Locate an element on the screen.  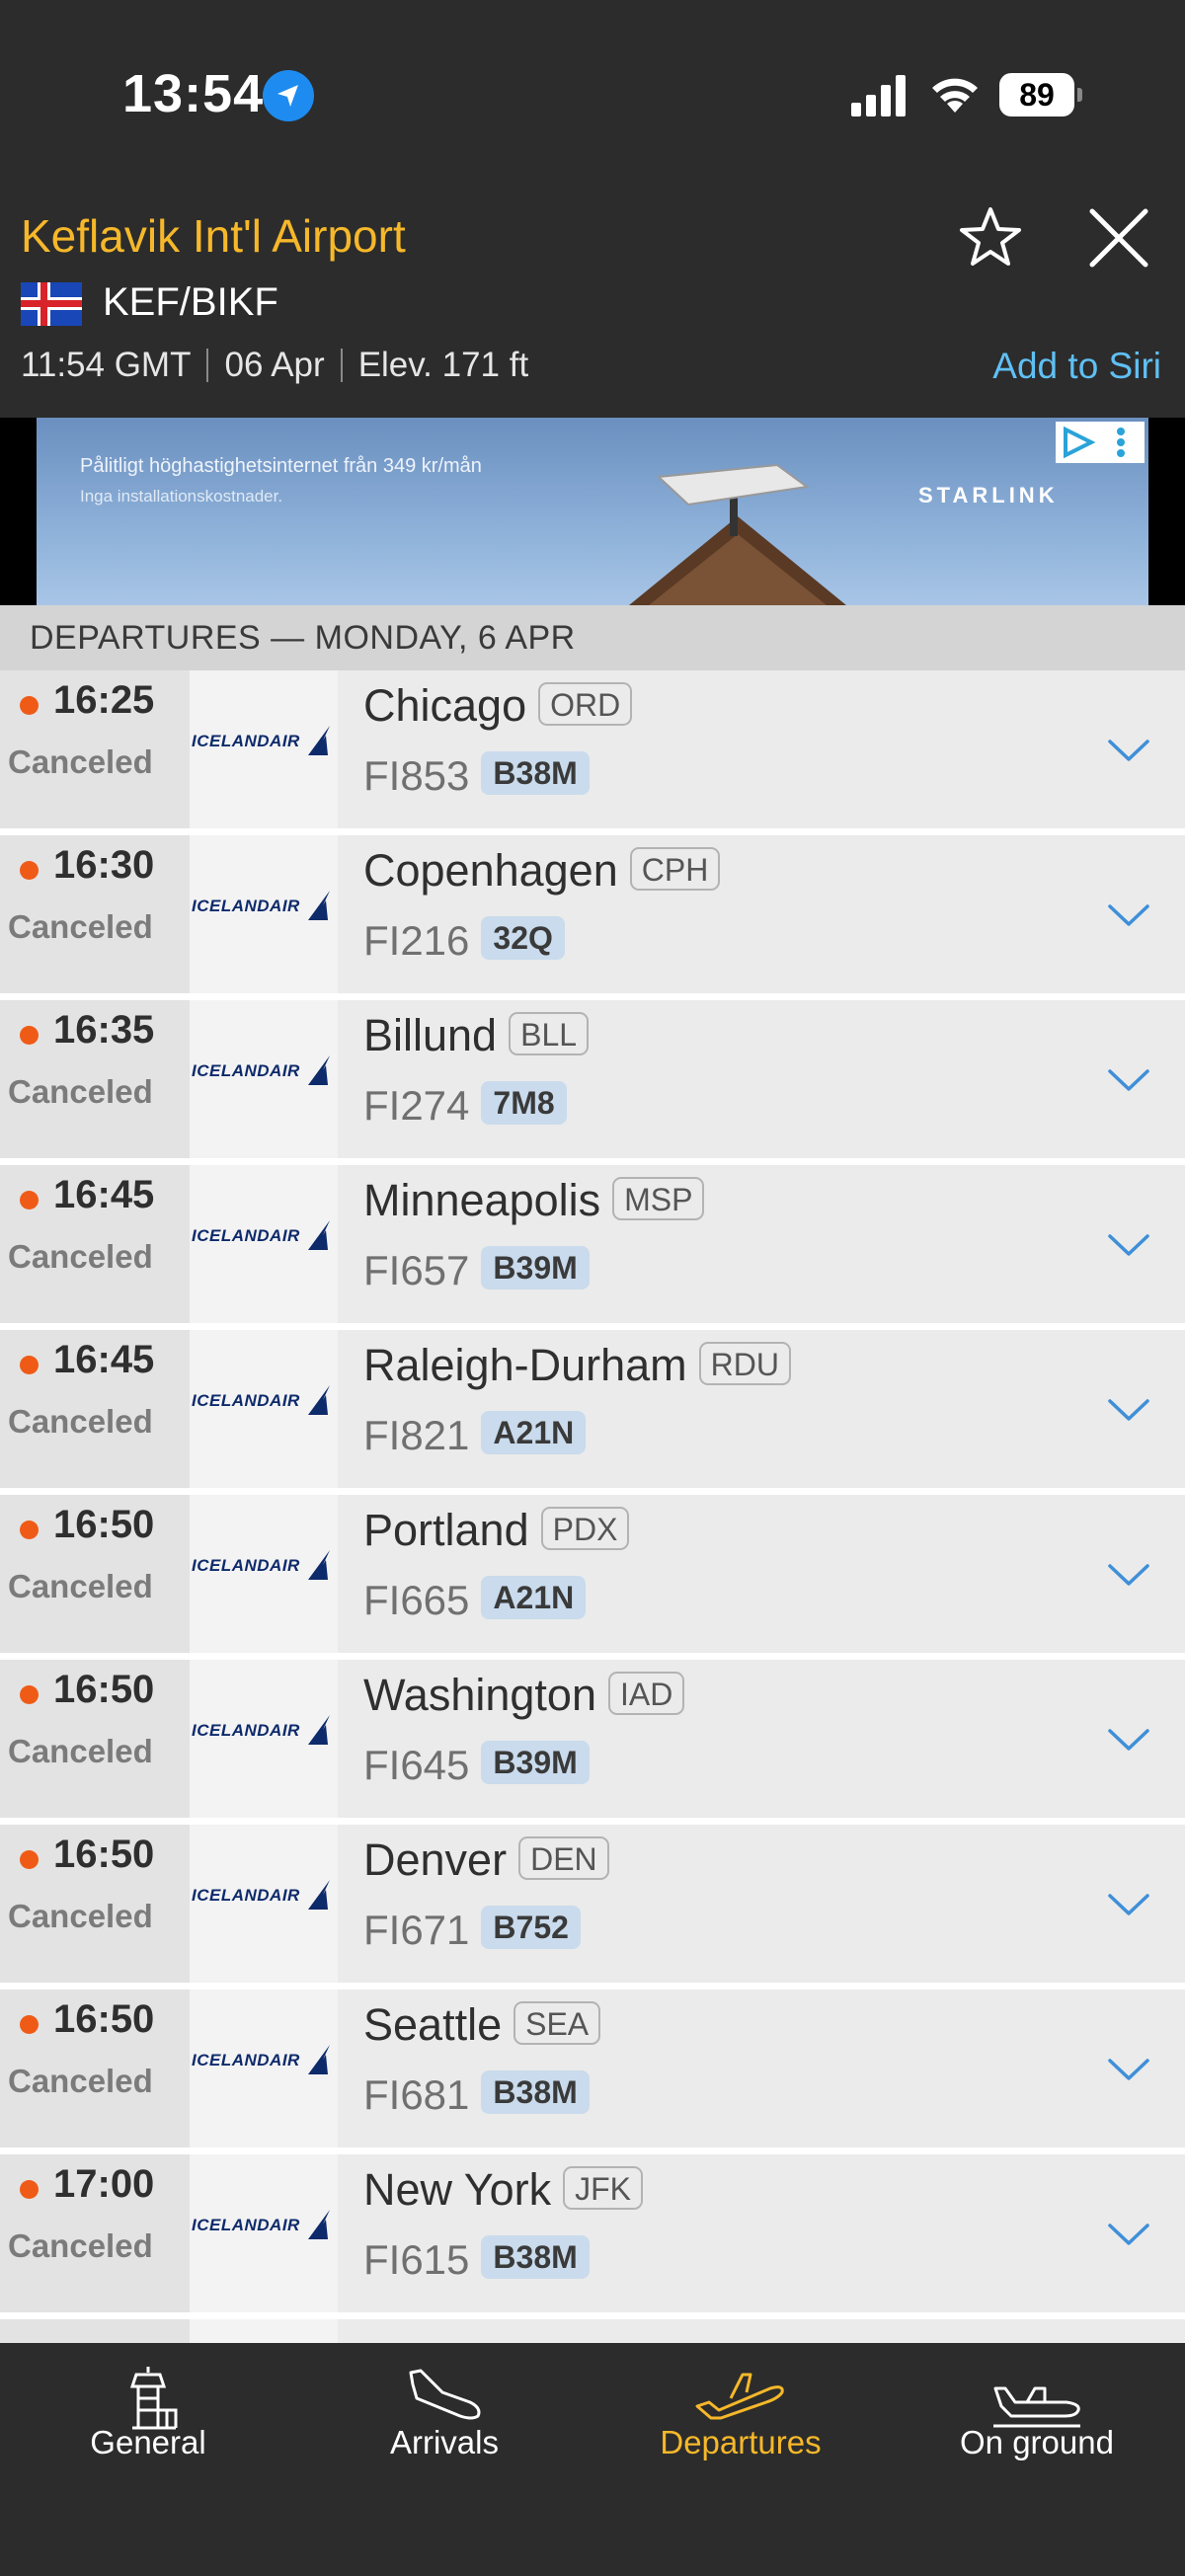
local-date: 06 Apr is located at coordinates (275, 365).